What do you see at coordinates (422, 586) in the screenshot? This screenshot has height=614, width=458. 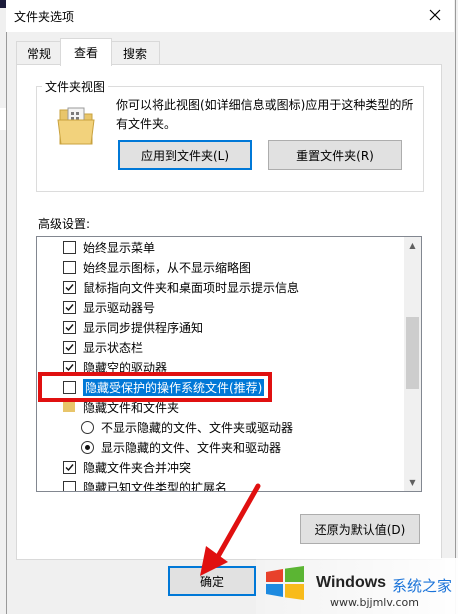 I see `watermark-brand-cn: 系统之家` at bounding box center [422, 586].